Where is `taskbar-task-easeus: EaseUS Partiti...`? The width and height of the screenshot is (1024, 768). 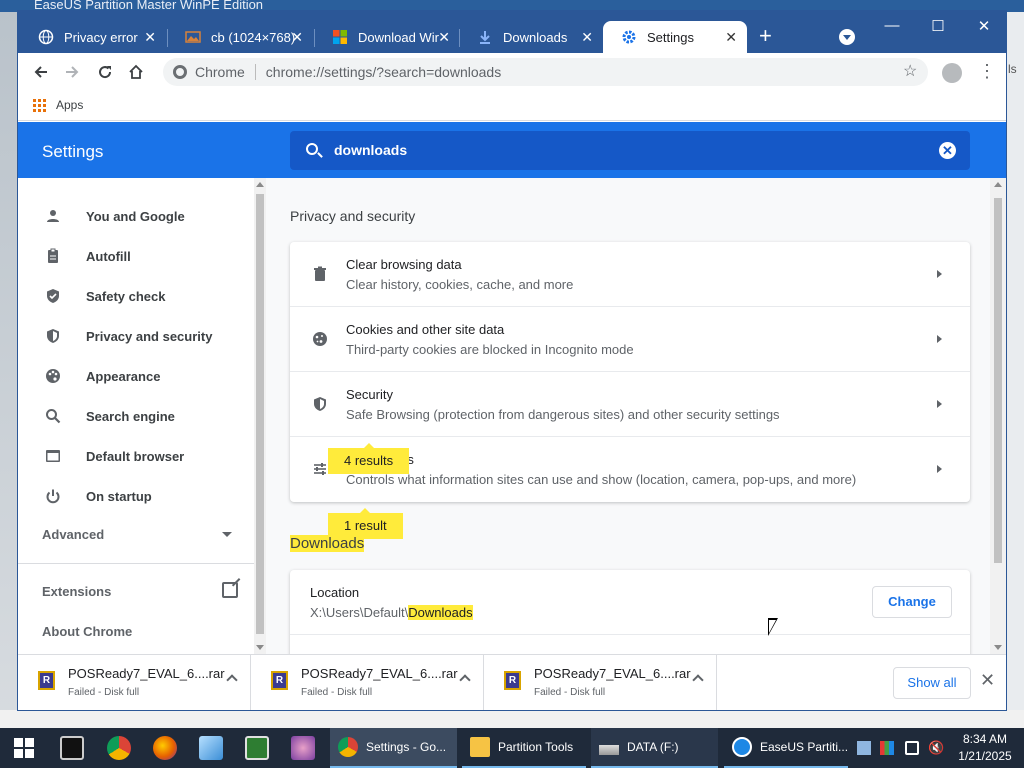 taskbar-task-easeus: EaseUS Partiti... is located at coordinates (786, 748).